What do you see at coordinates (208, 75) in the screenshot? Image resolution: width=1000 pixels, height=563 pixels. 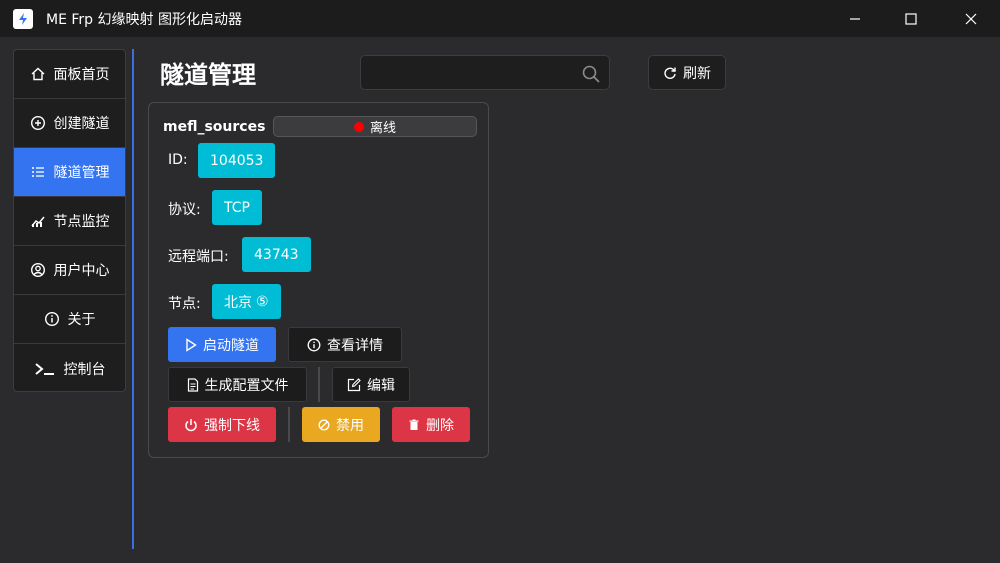 I see `page-title: 隧道管理` at bounding box center [208, 75].